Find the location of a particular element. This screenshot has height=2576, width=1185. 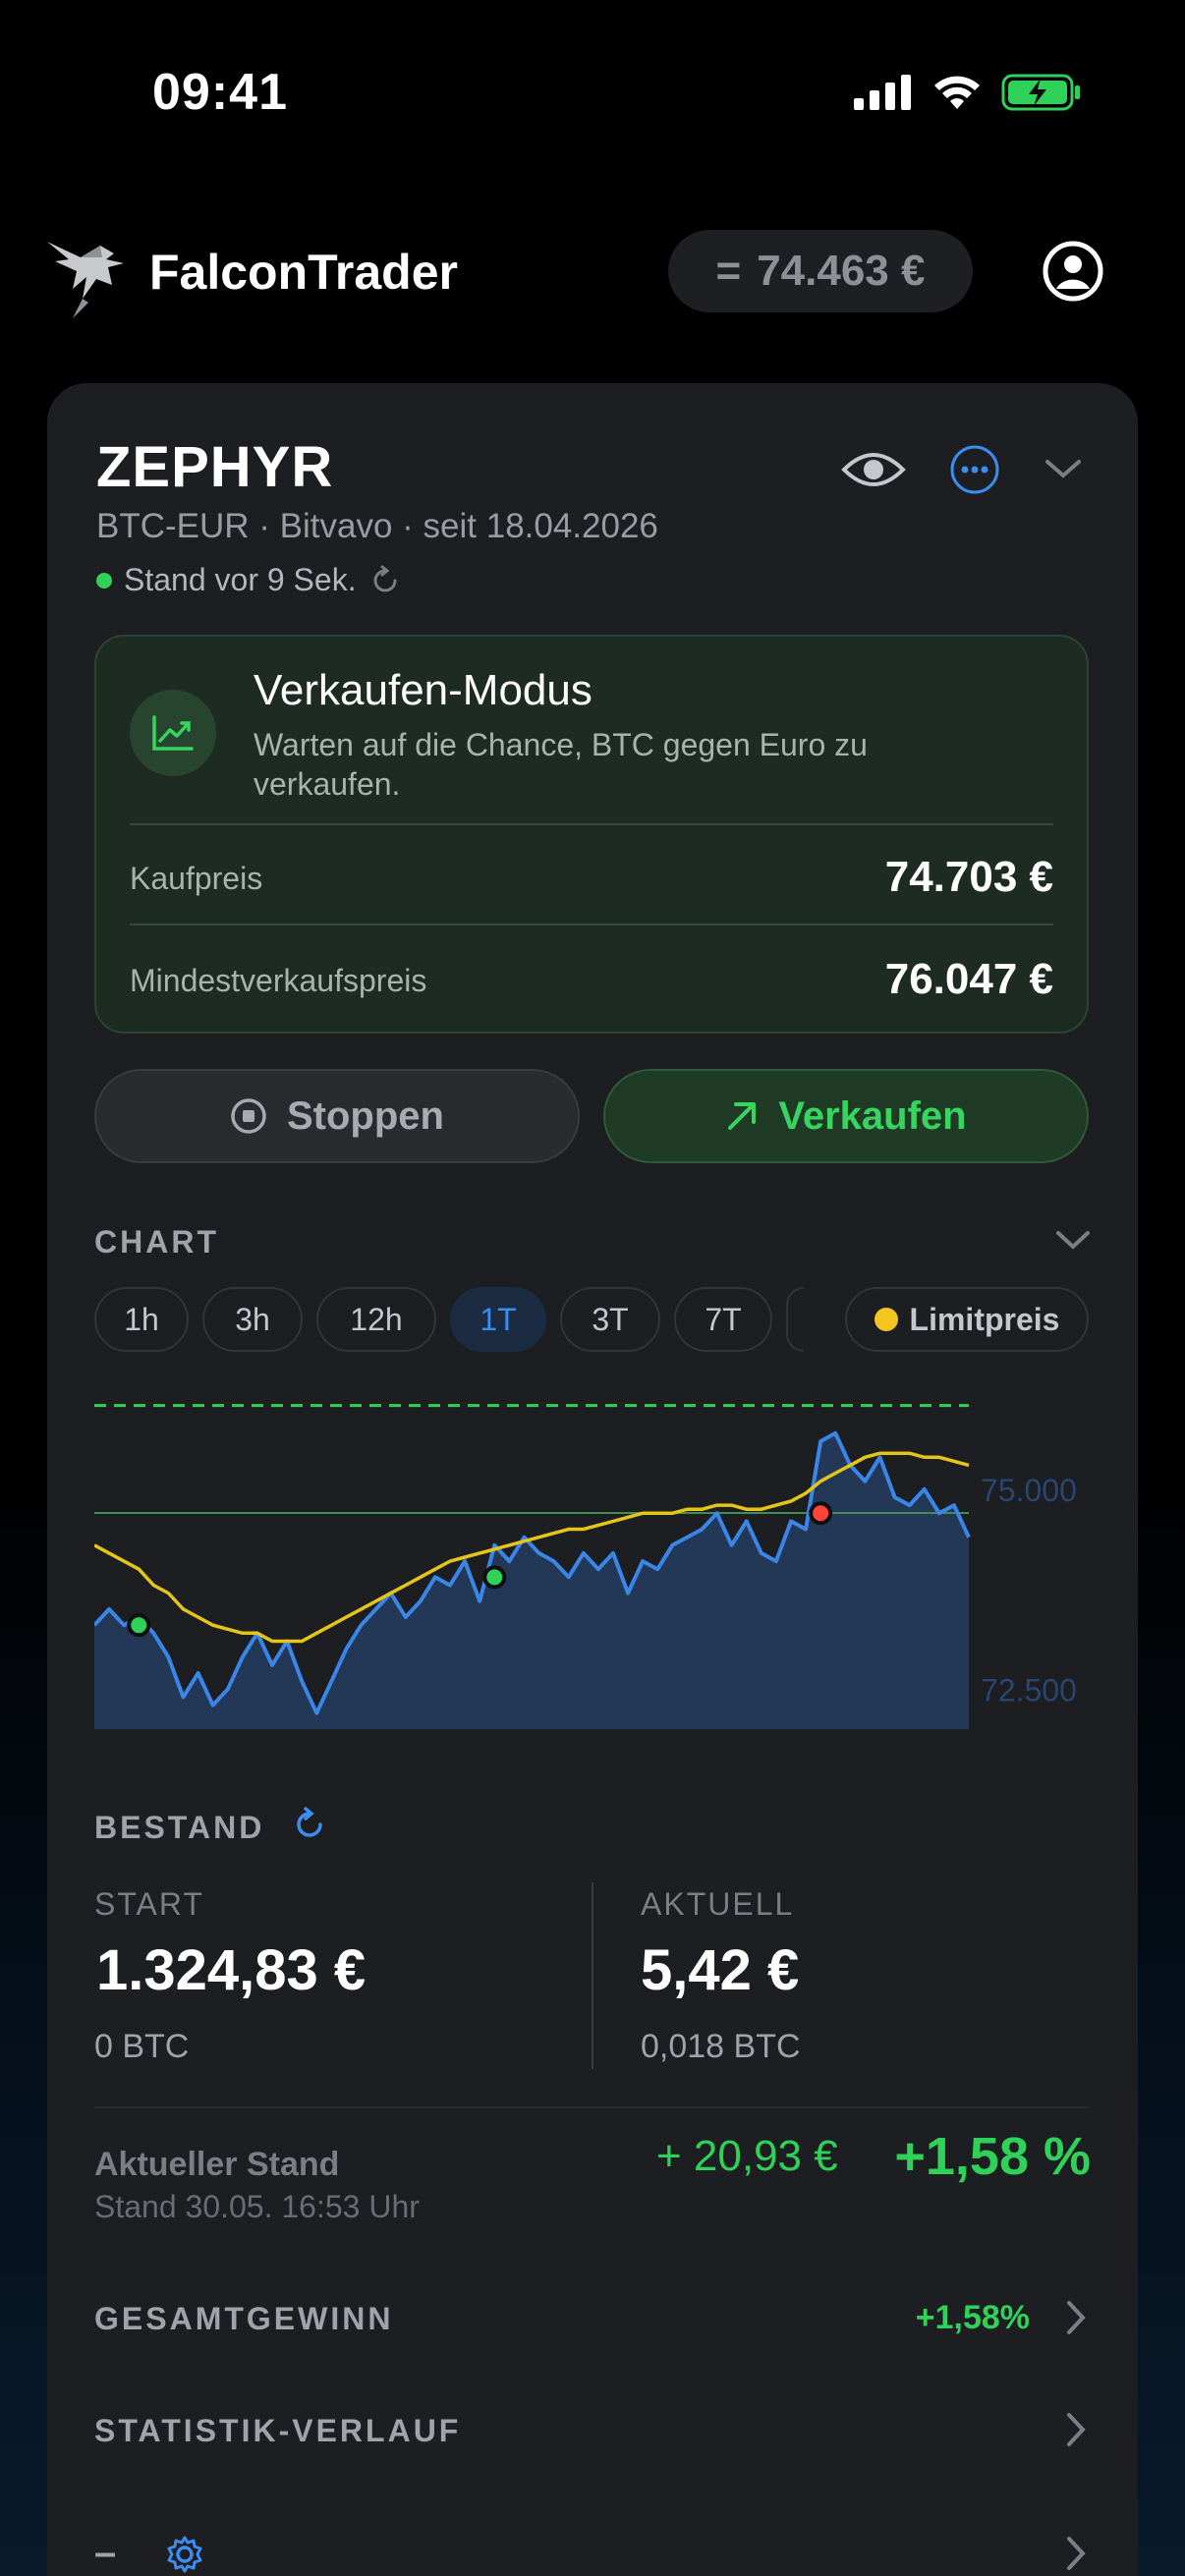

range-tab-1t: 1T is located at coordinates (498, 1319).